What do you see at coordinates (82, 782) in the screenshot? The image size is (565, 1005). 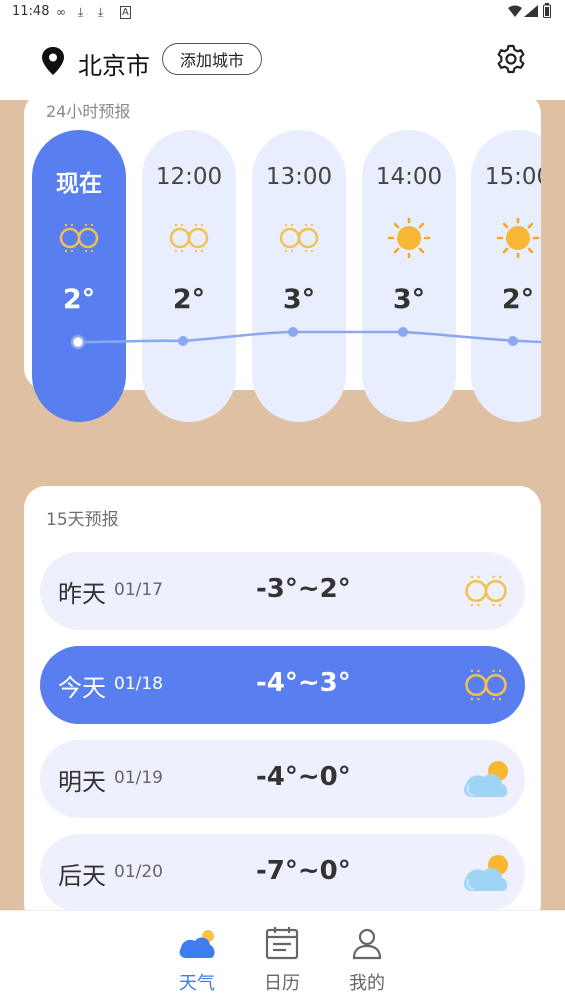 I see `day-name: 明天` at bounding box center [82, 782].